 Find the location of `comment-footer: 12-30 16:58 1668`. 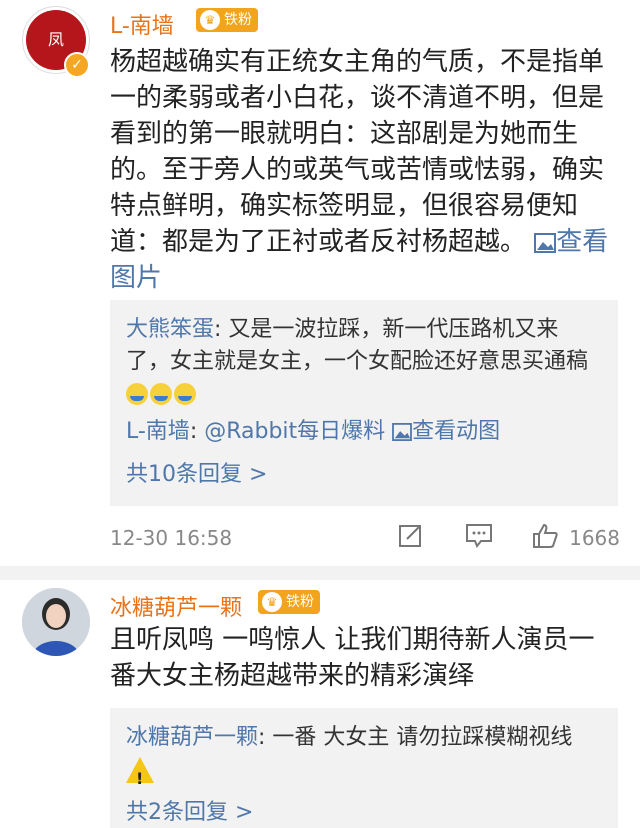

comment-footer: 12-30 16:58 1668 is located at coordinates (365, 538).